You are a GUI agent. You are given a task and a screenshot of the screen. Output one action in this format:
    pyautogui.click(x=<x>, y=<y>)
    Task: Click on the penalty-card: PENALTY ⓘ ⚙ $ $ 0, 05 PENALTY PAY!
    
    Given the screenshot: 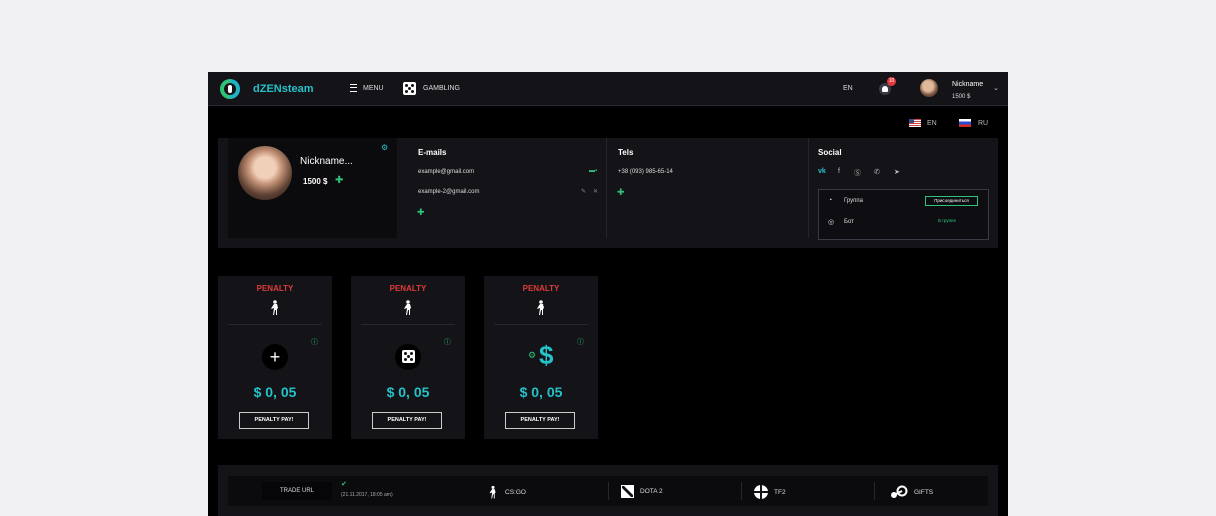 What is the action you would take?
    pyautogui.click(x=541, y=357)
    